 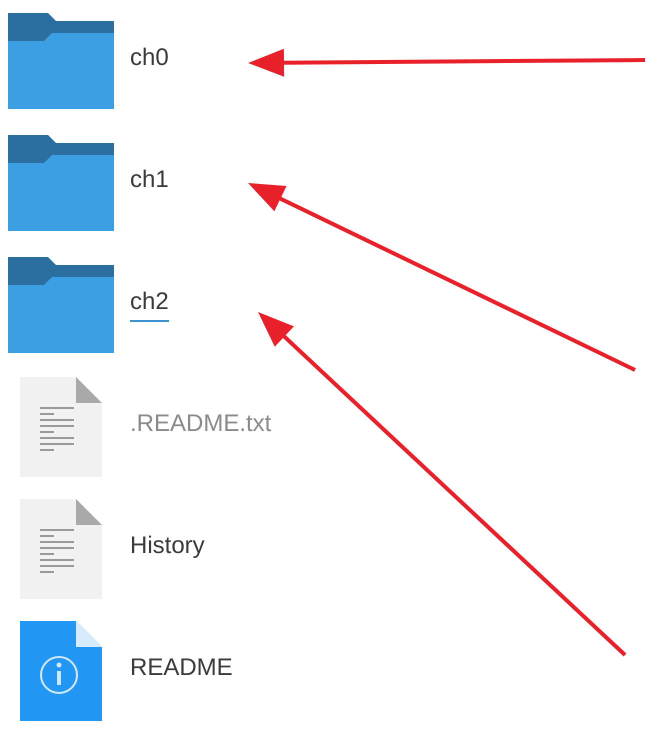 I want to click on file-name: ch0, so click(x=149, y=61).